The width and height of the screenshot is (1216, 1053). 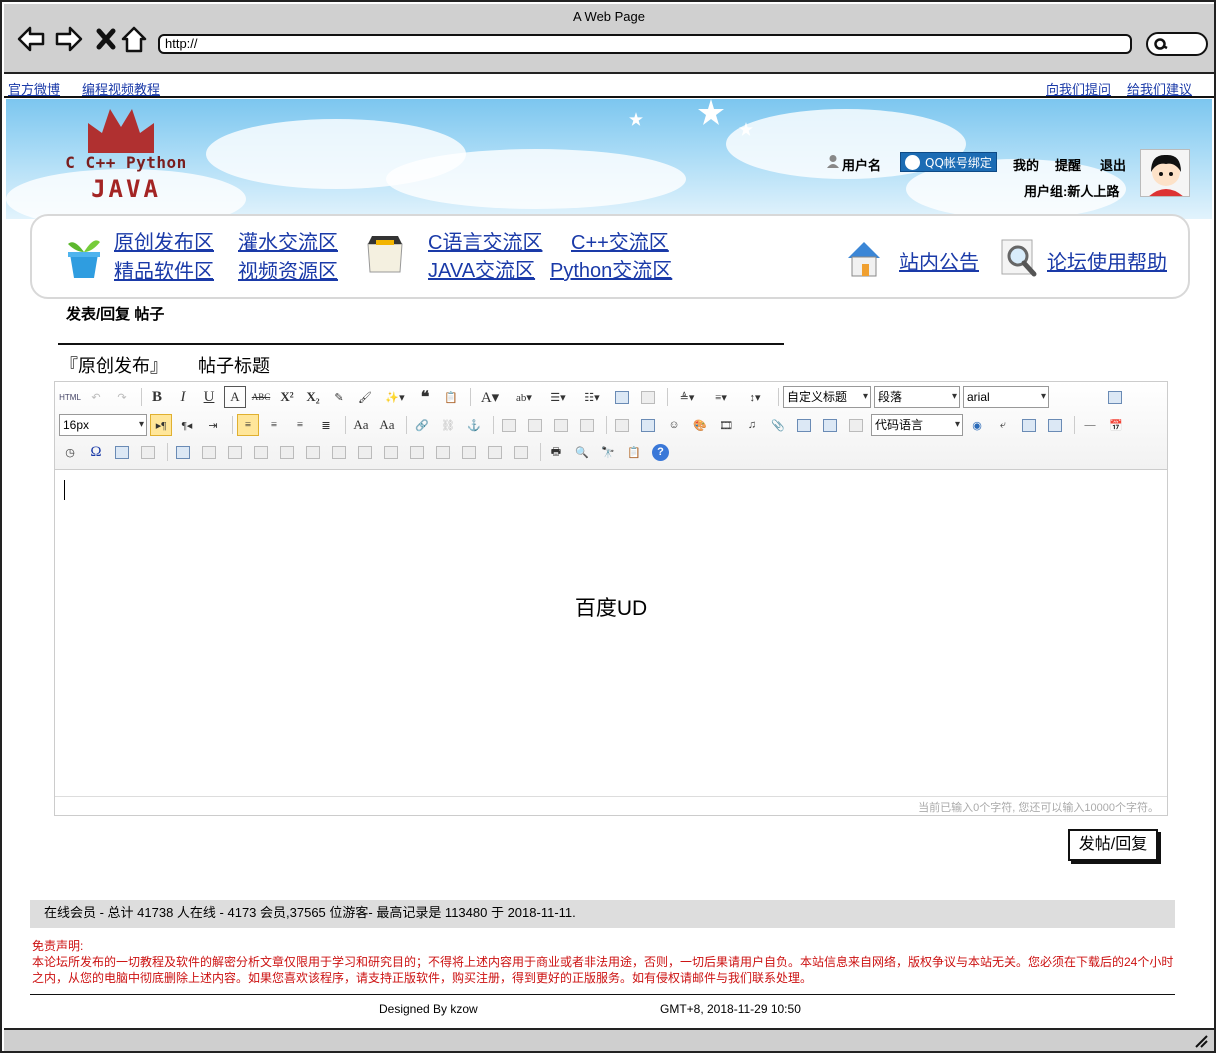 What do you see at coordinates (535, 425) in the screenshot?
I see `image-left-icon` at bounding box center [535, 425].